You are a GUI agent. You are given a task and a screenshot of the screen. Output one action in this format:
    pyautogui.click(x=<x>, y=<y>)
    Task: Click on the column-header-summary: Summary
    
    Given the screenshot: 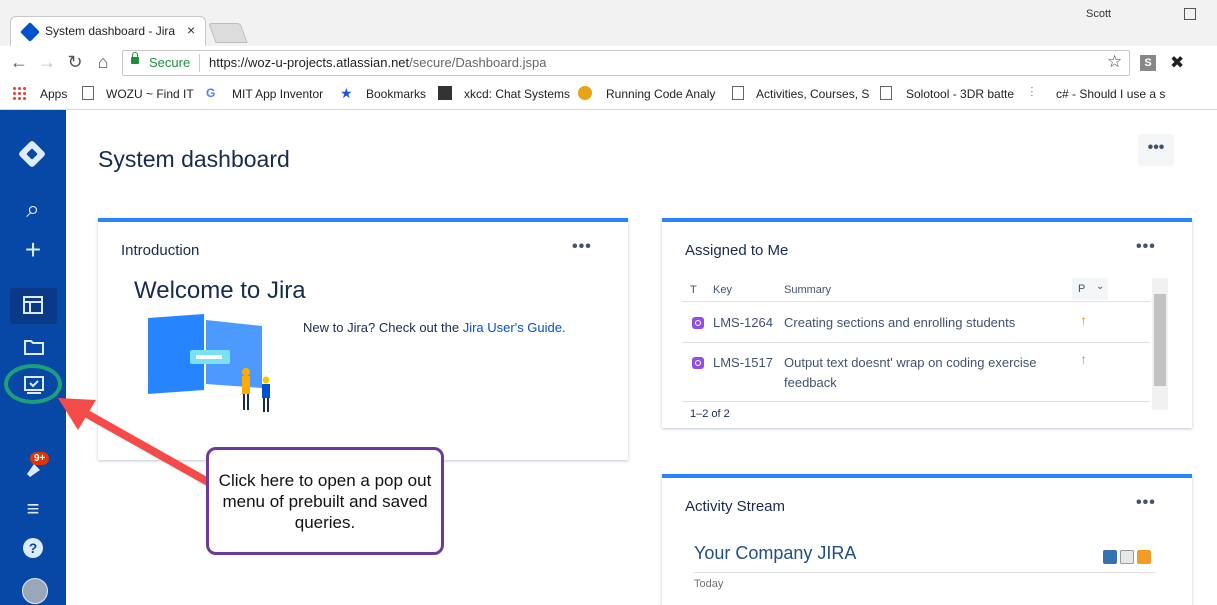 What is the action you would take?
    pyautogui.click(x=807, y=290)
    